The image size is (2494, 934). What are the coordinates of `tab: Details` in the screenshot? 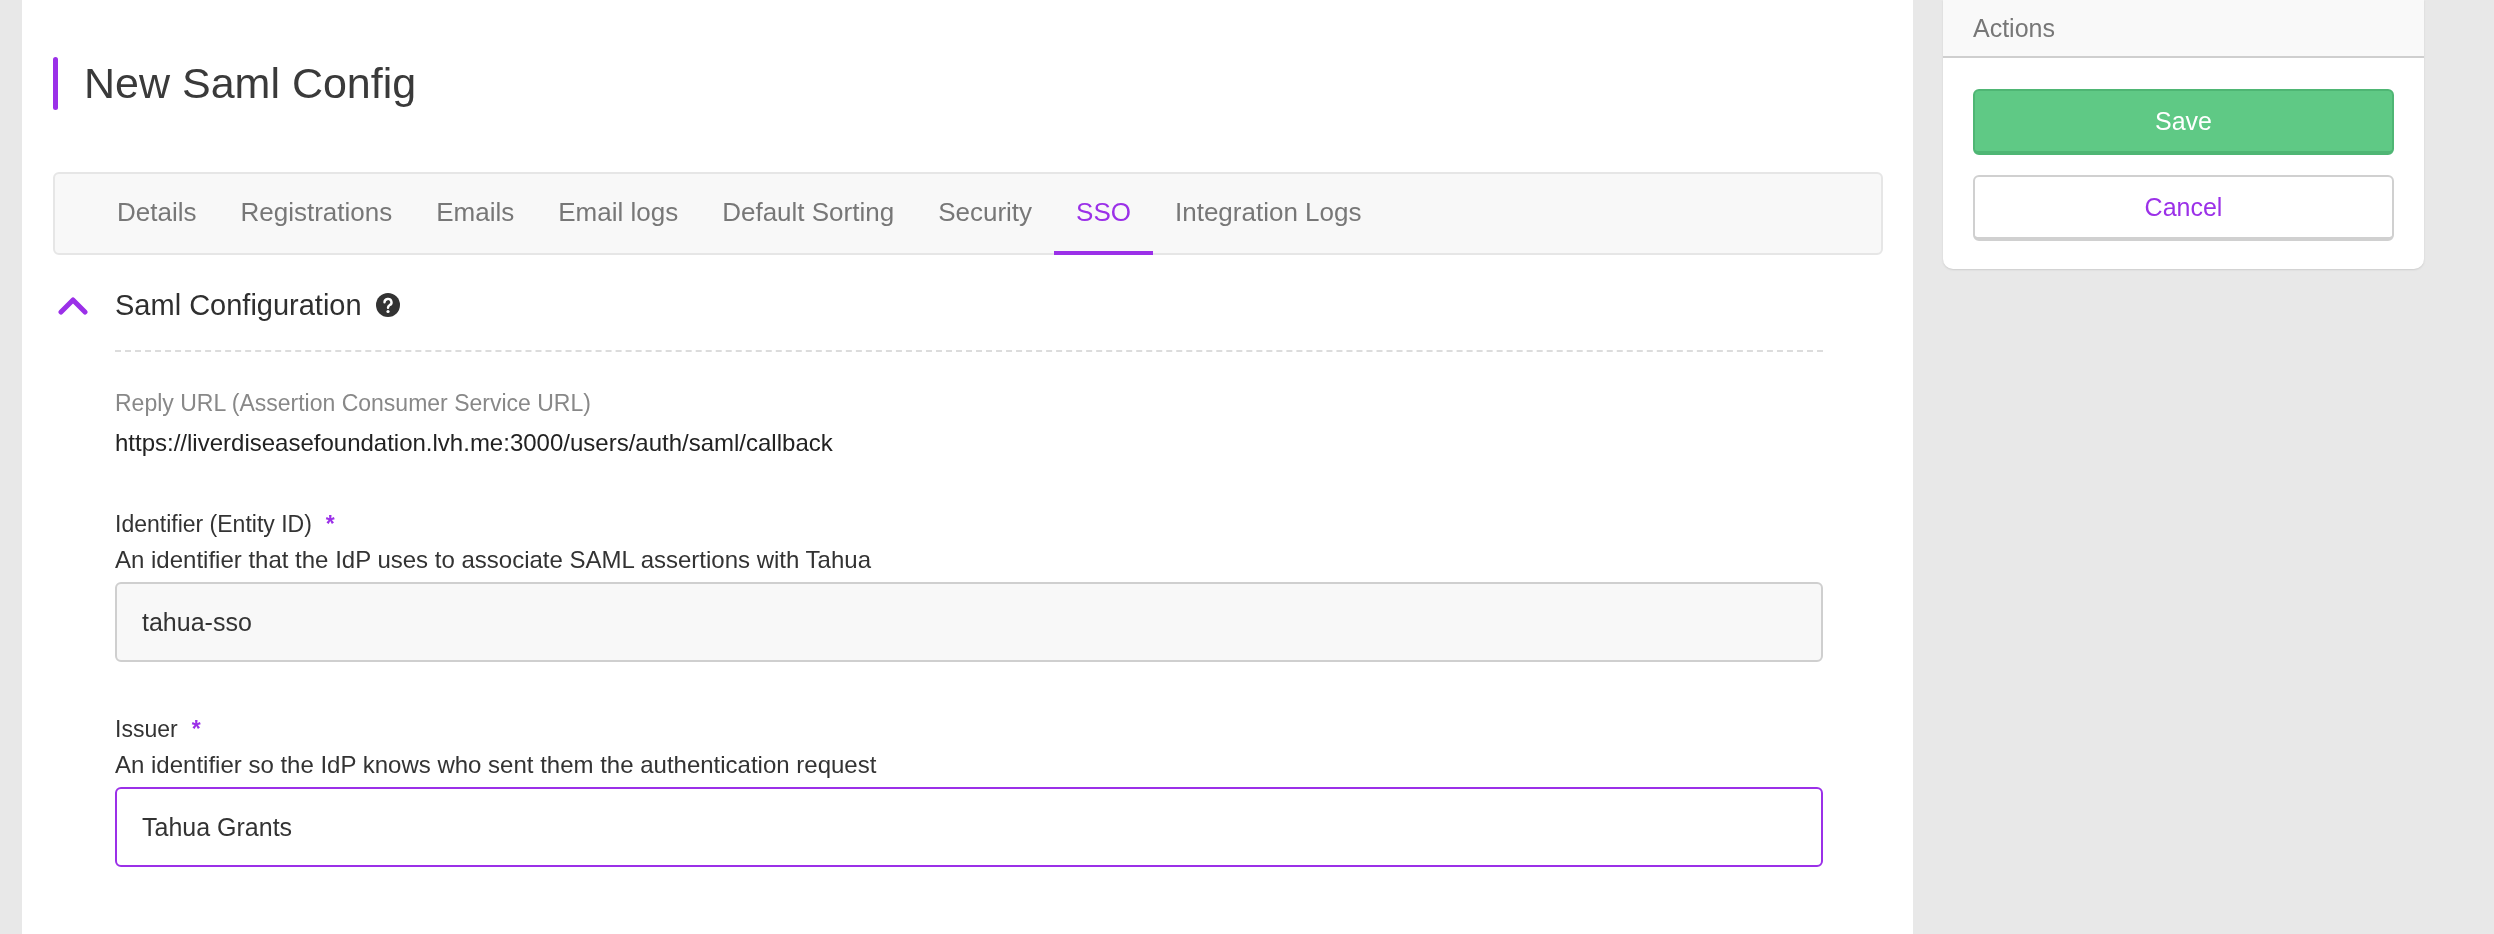 It's located at (157, 214).